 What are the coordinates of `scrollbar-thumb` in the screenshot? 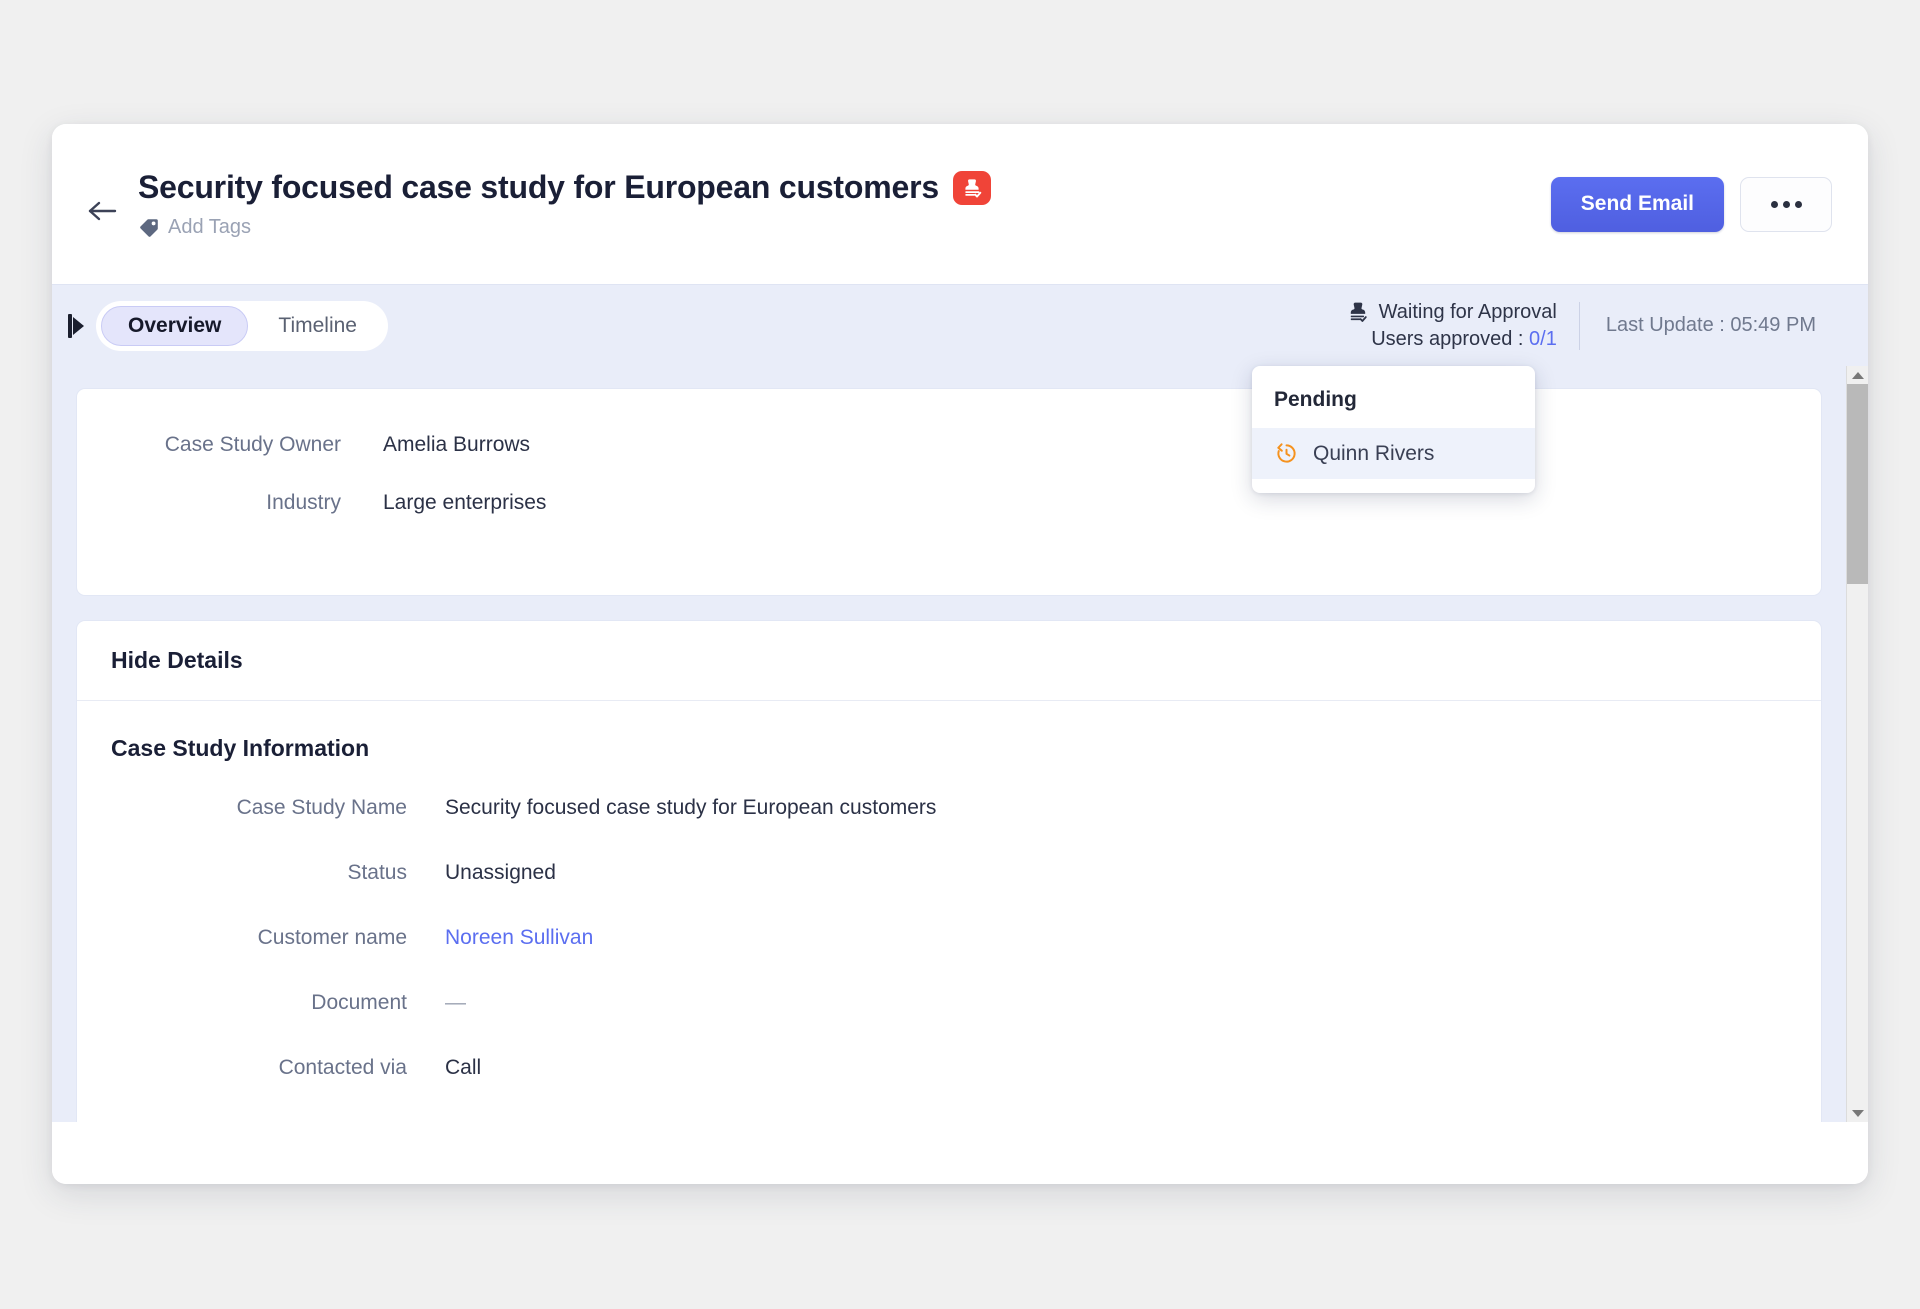 It's located at (1857, 484).